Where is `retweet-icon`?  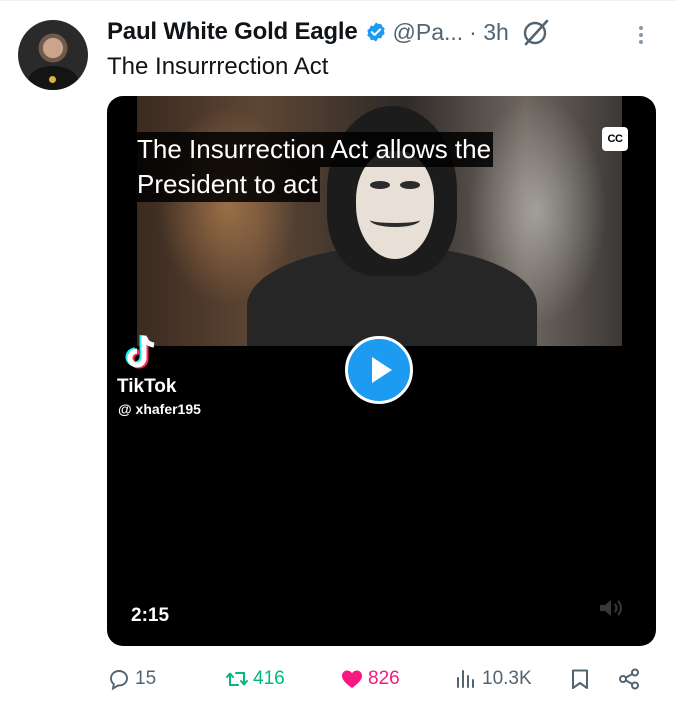
retweet-icon is located at coordinates (237, 679).